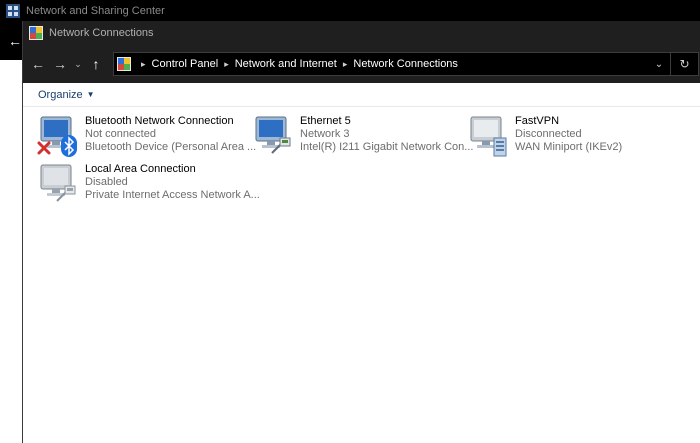 Image resolution: width=700 pixels, height=443 pixels. What do you see at coordinates (159, 121) in the screenshot?
I see `connection-name: Bluetooth Network Connection` at bounding box center [159, 121].